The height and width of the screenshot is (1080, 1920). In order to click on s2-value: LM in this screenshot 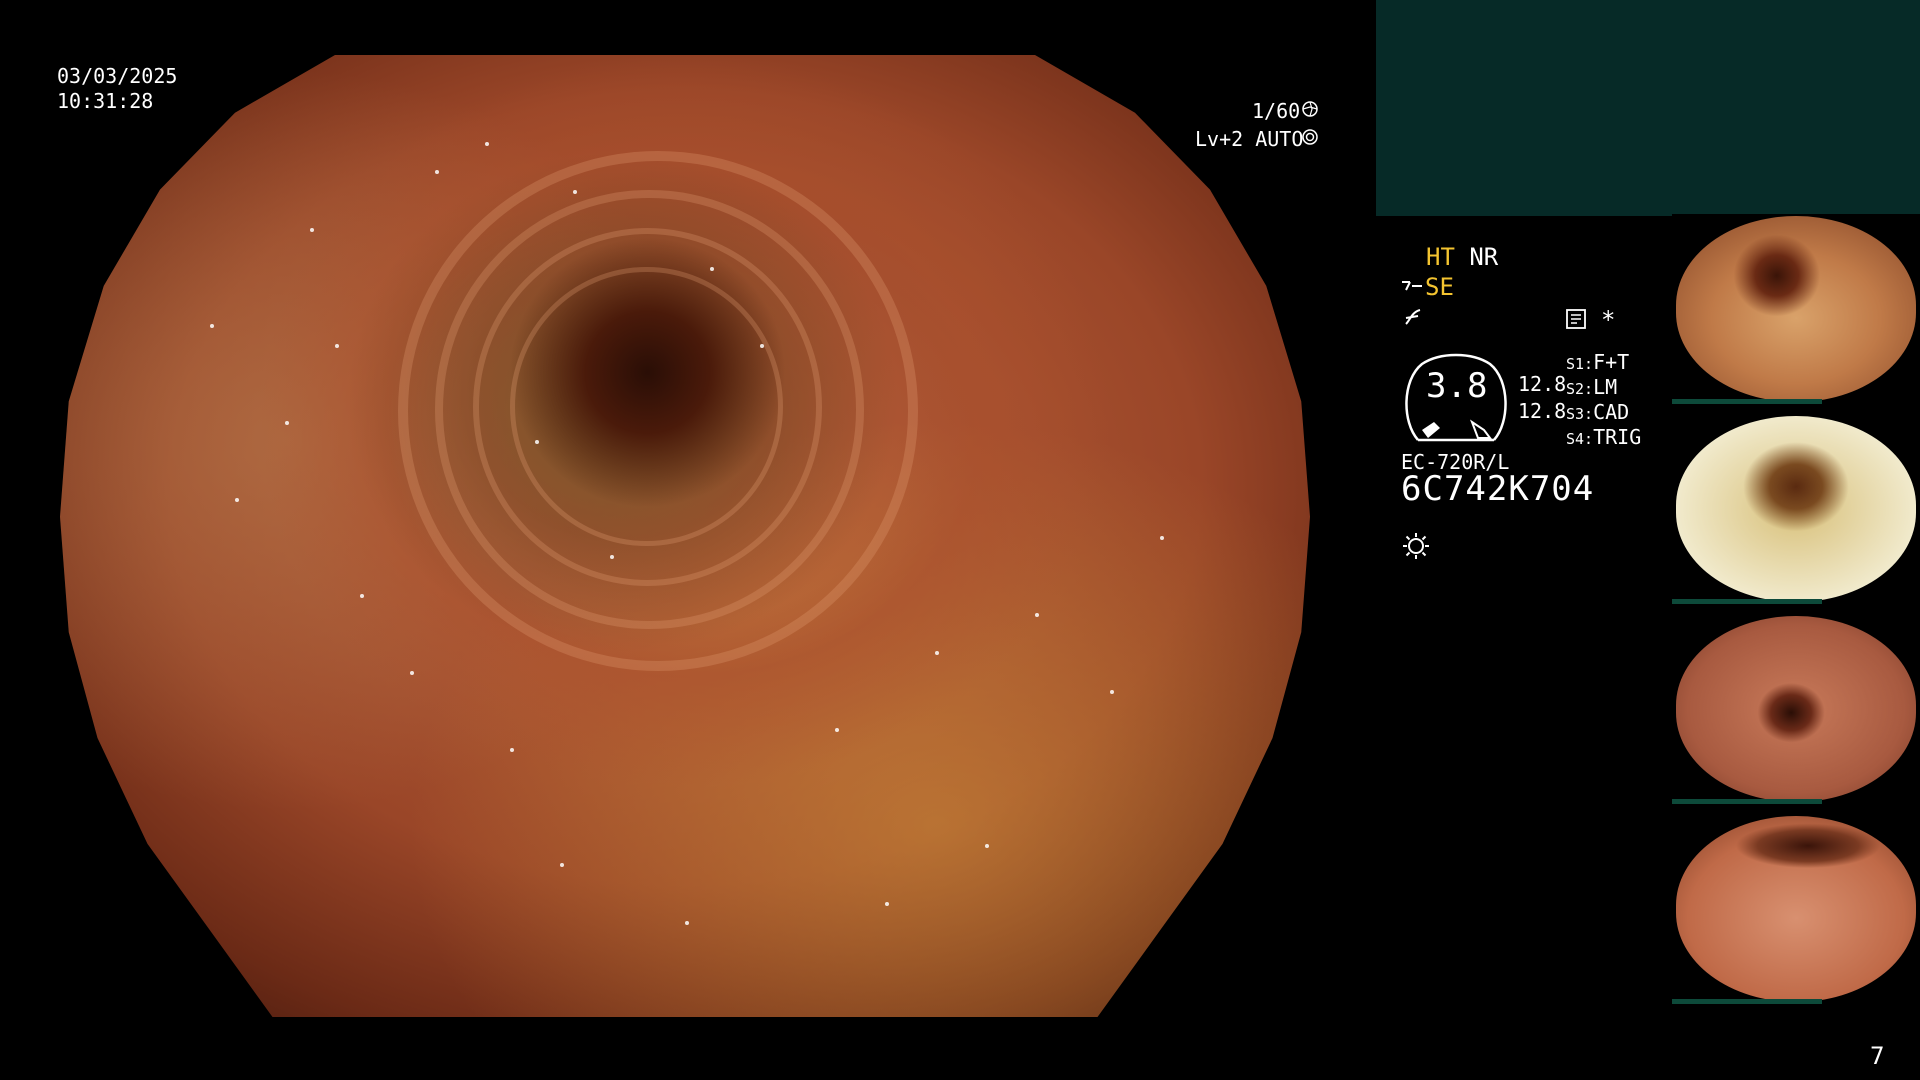, I will do `click(1605, 387)`.